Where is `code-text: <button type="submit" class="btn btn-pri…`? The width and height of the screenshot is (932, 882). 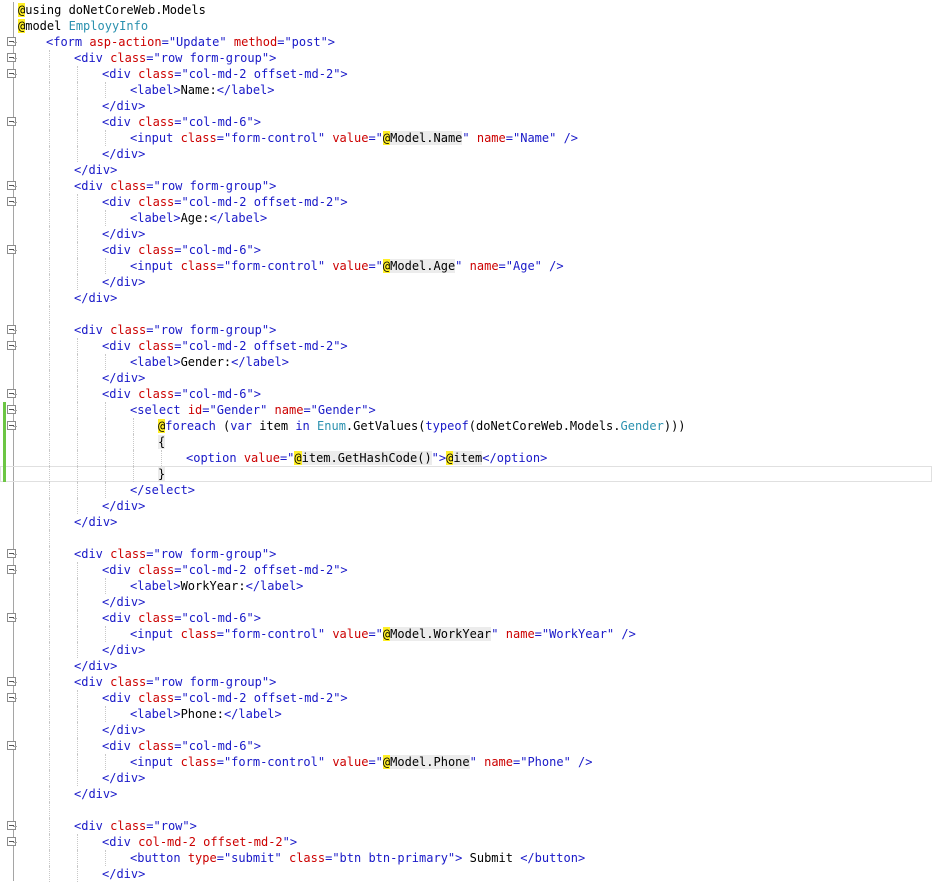
code-text: <button type="submit" class="btn btn-pri… is located at coordinates (357, 858).